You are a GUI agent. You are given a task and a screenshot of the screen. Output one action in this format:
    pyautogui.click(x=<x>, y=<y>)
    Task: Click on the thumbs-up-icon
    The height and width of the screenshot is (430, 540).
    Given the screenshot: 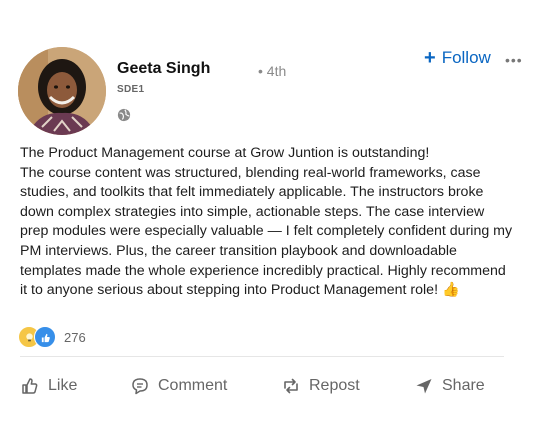 What is the action you would take?
    pyautogui.click(x=30, y=386)
    